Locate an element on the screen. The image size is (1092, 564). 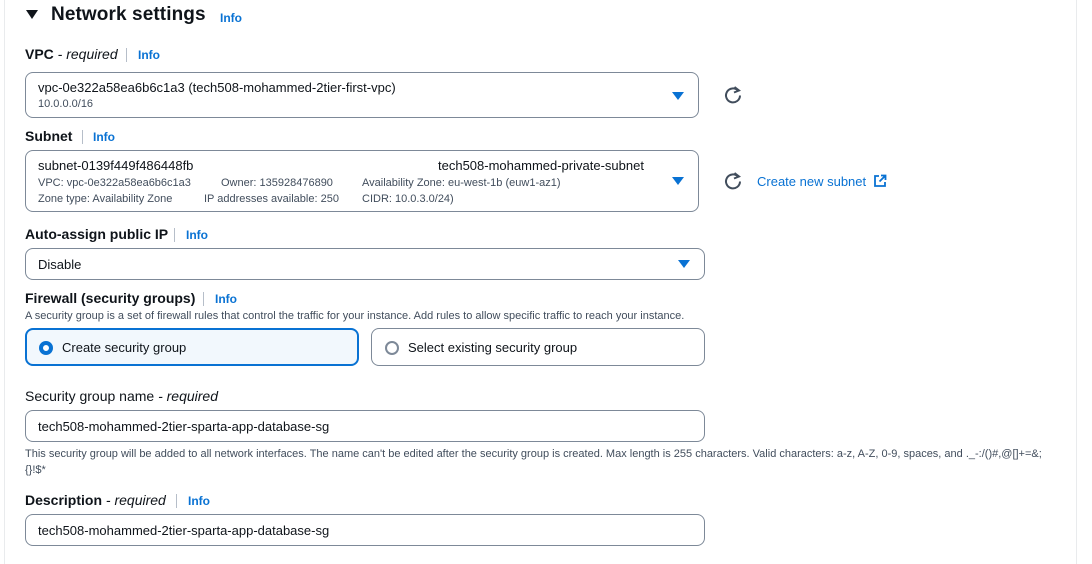
public-ip-value: Disable is located at coordinates (60, 264).